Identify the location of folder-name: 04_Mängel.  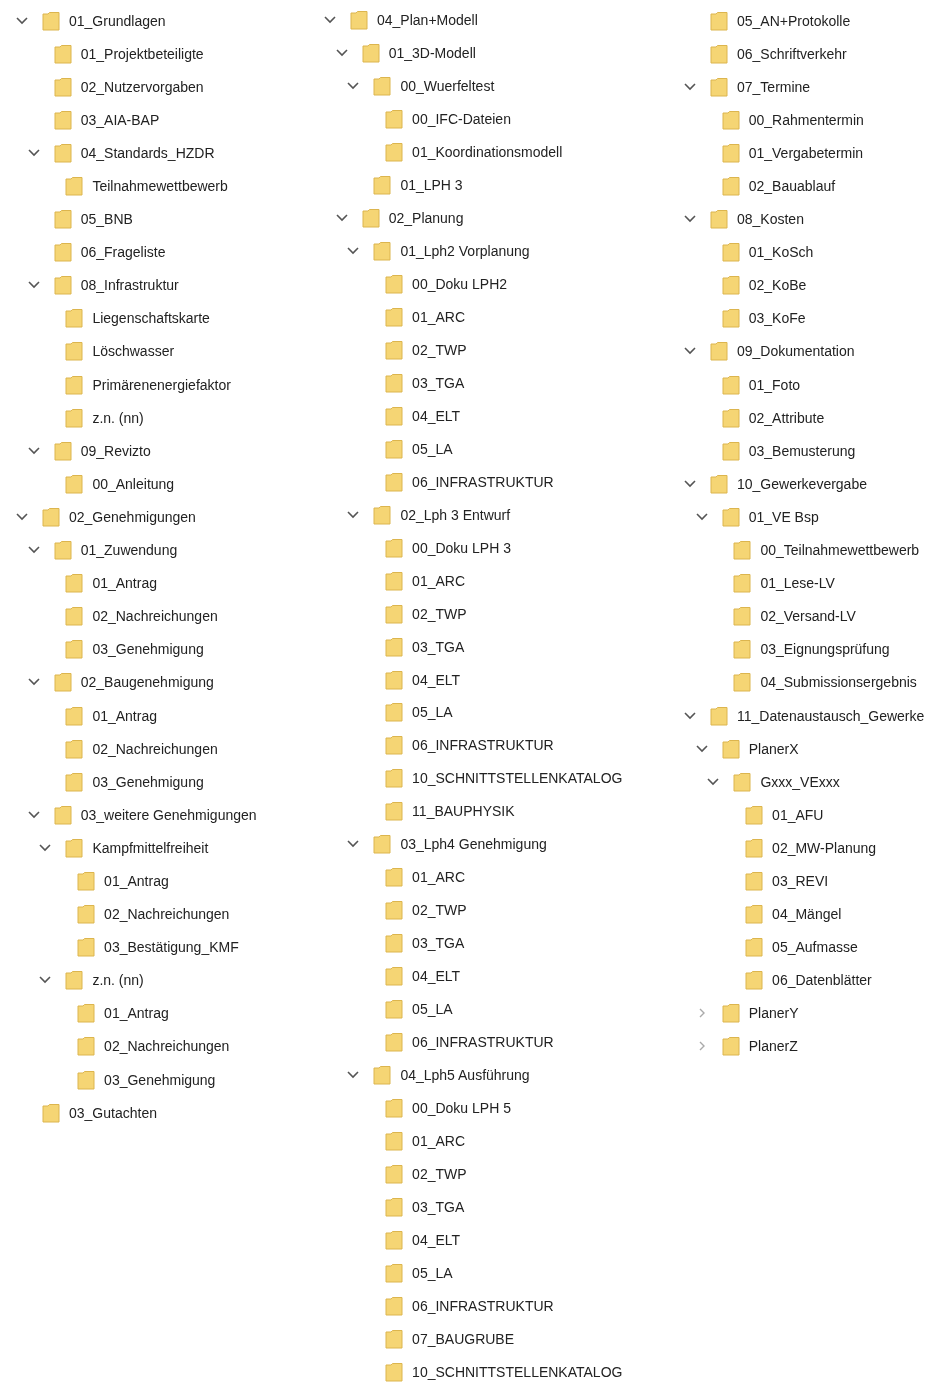
(807, 914).